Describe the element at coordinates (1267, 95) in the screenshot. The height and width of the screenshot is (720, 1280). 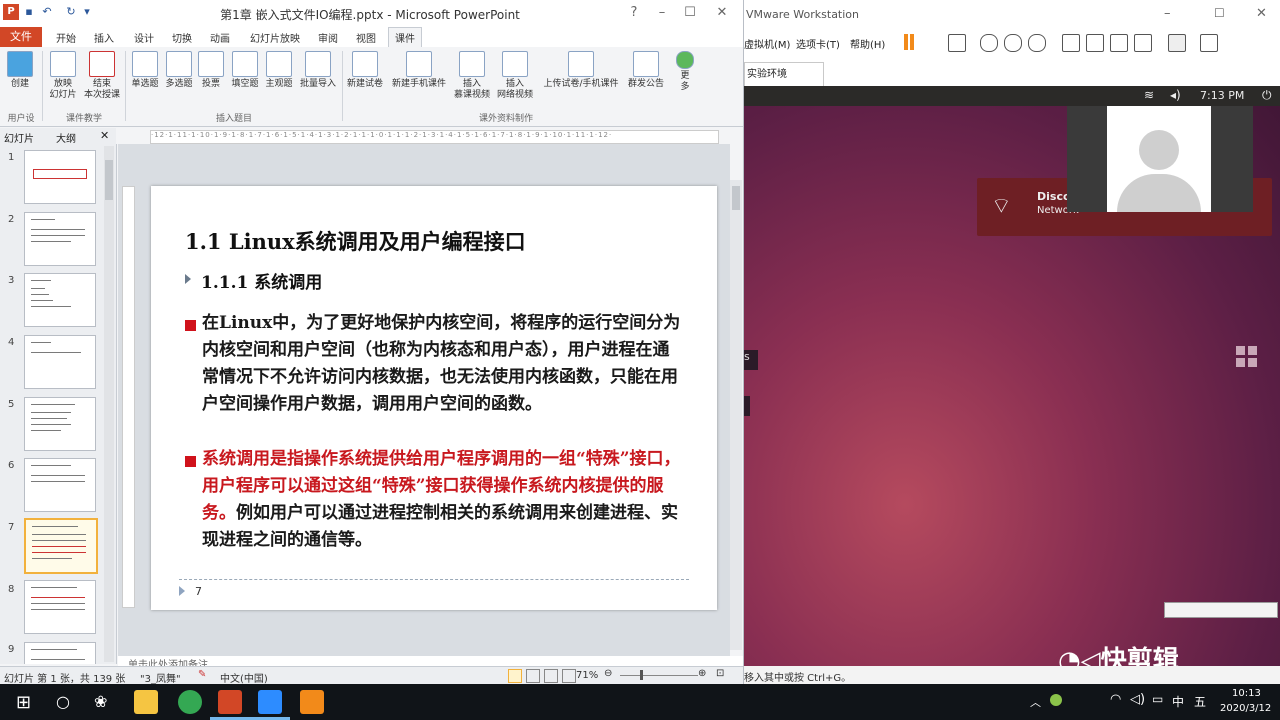
I see `power-menu-icon: ⏻` at that location.